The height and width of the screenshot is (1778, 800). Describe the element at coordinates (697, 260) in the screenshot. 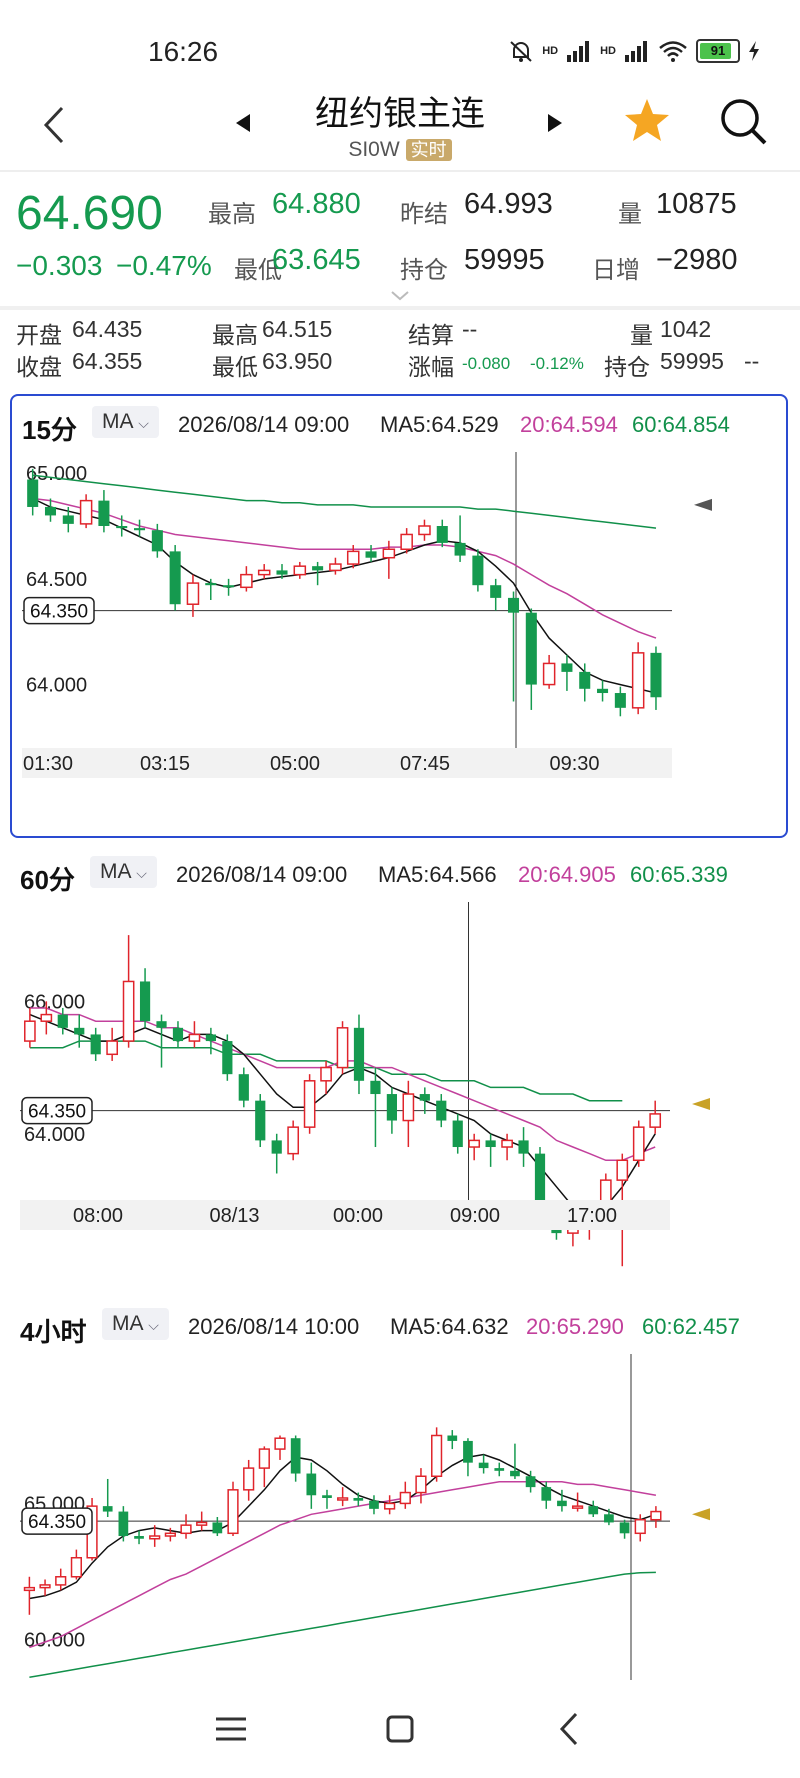

I see `daily-change-value: −2980` at that location.